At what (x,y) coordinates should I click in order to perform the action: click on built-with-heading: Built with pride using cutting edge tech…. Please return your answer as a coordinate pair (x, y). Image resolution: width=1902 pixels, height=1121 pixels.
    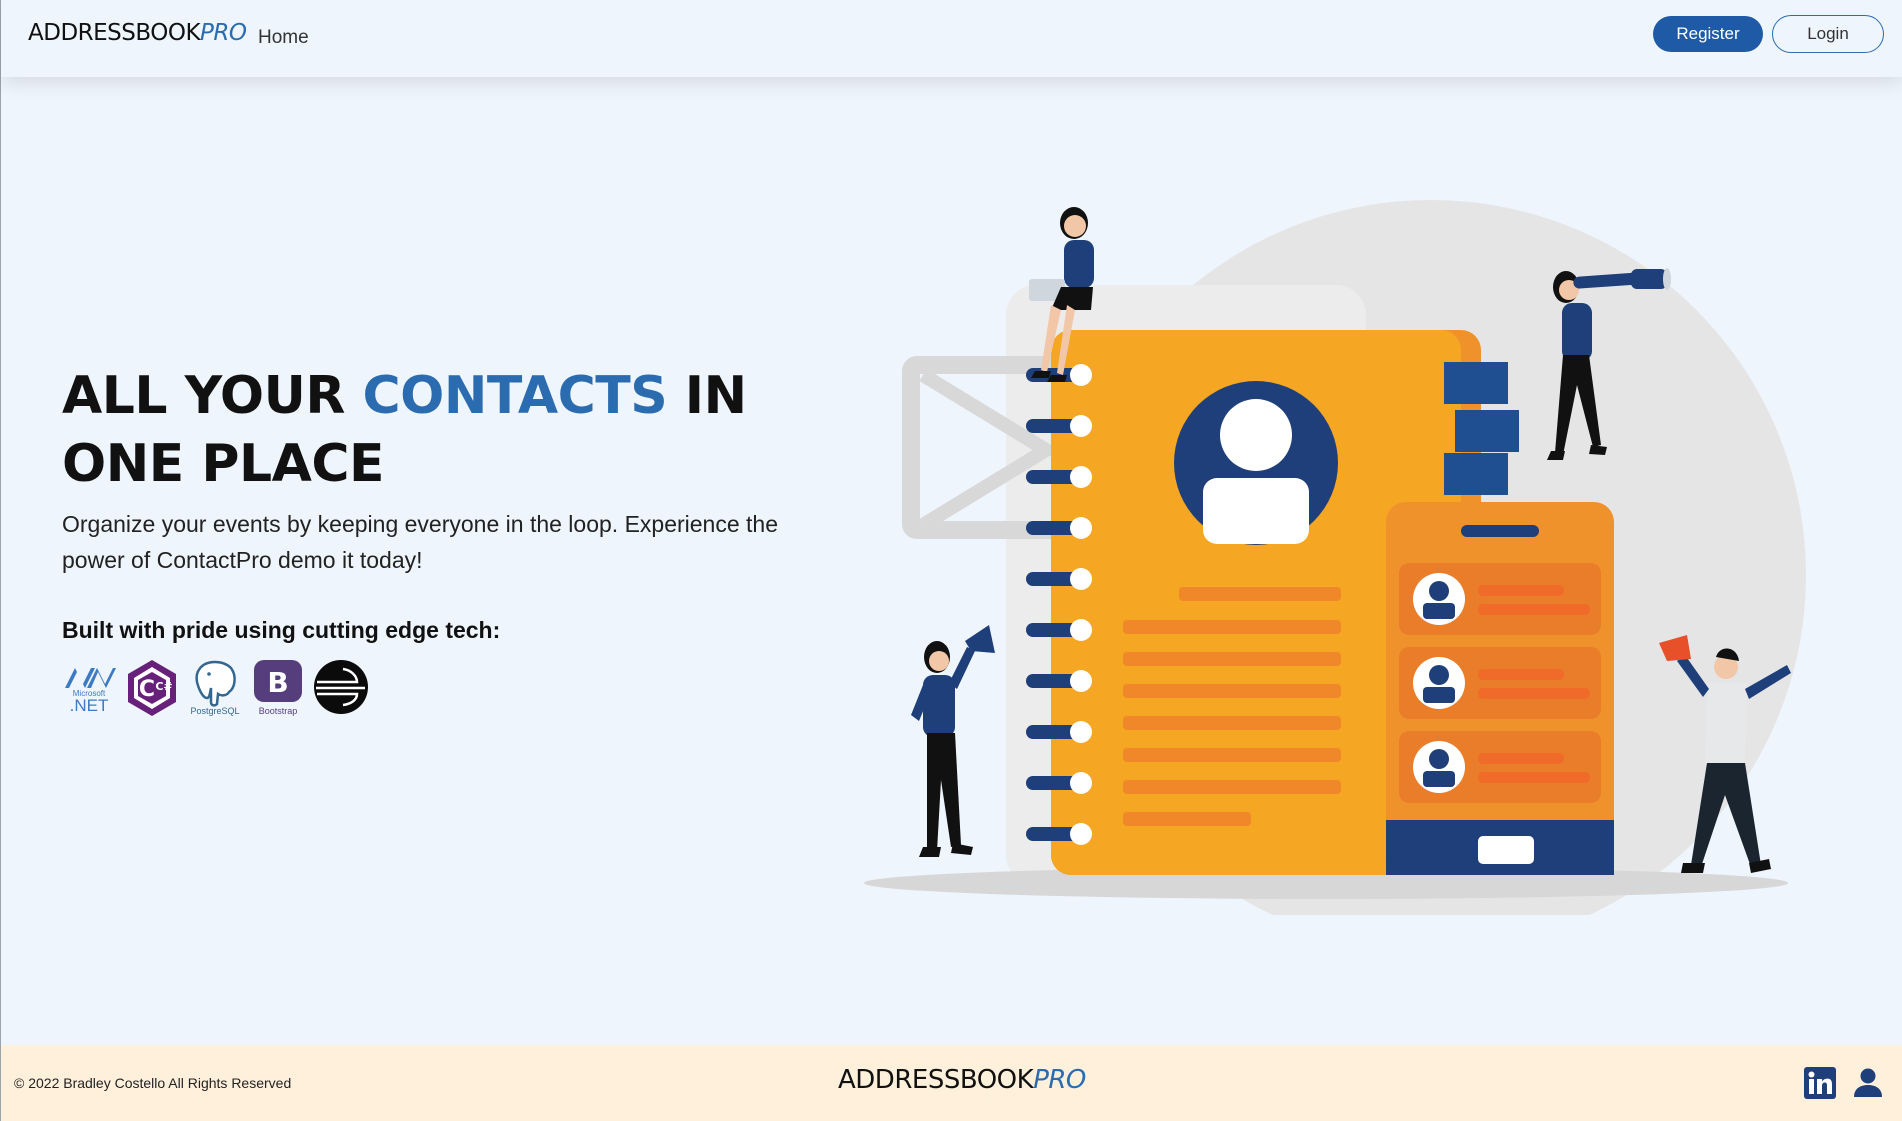
    Looking at the image, I should click on (281, 630).